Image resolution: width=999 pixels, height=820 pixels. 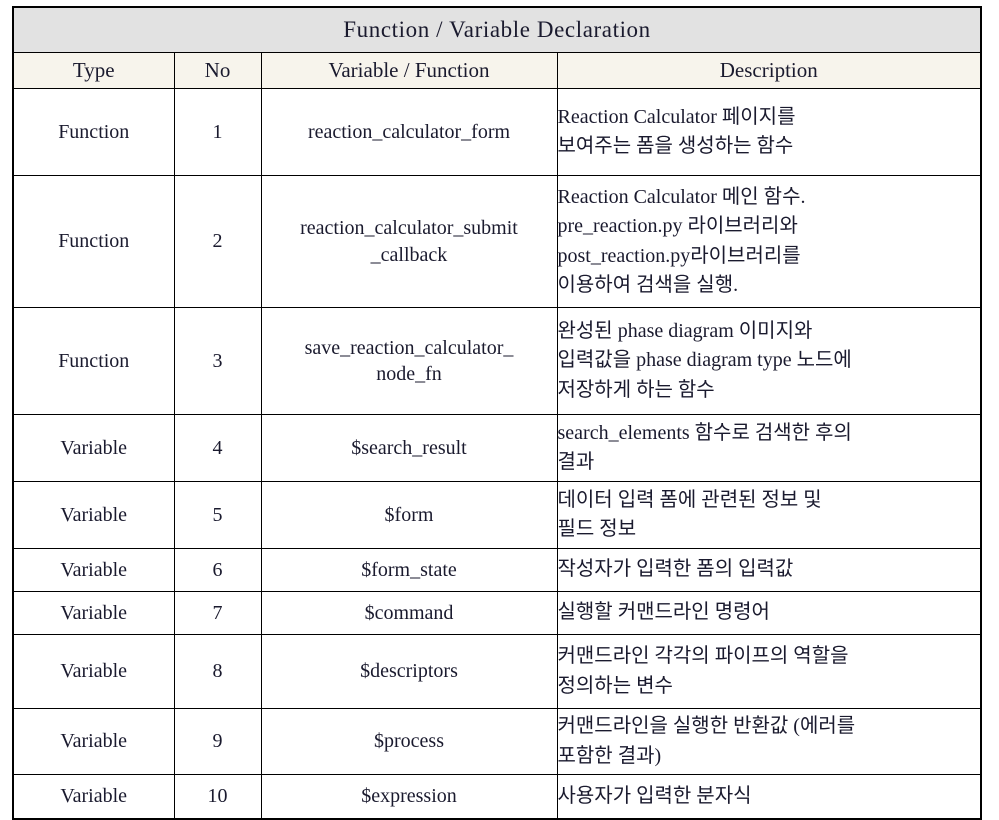 I want to click on table-title-text: Function / Variable Declaration, so click(x=497, y=29).